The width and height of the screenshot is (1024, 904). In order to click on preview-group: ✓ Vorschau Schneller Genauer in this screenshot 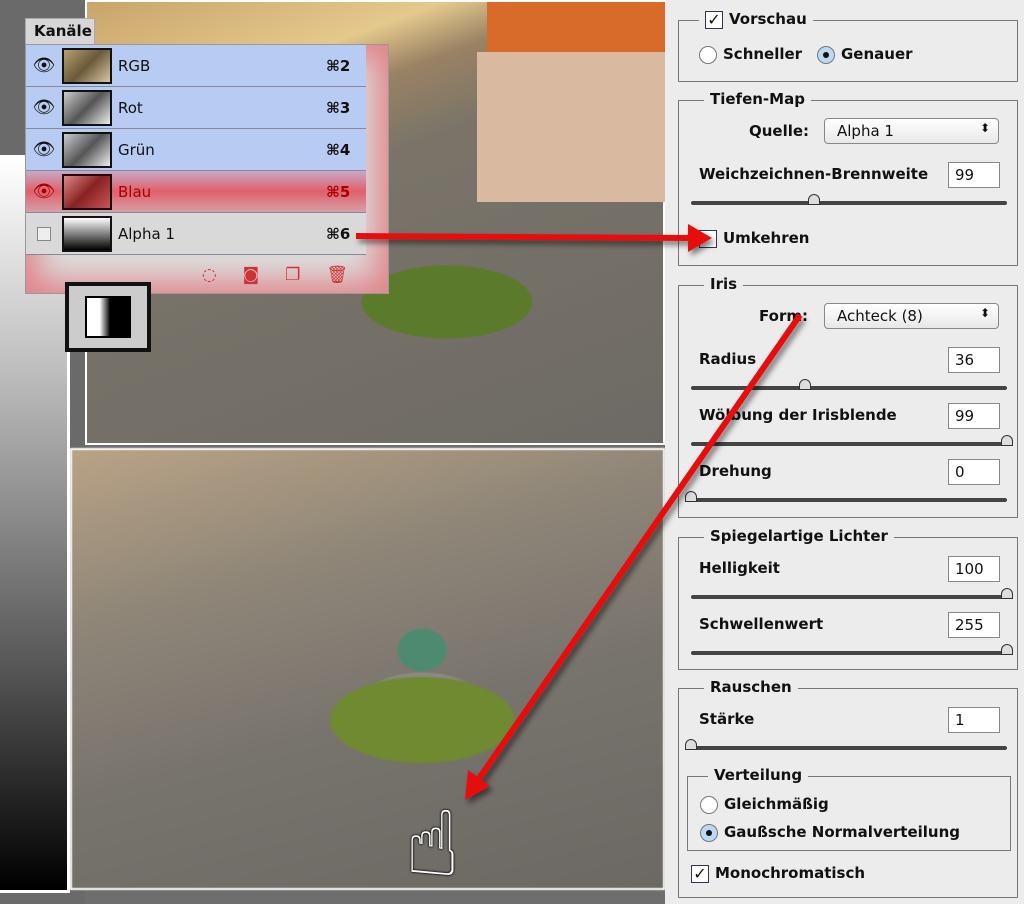, I will do `click(848, 46)`.